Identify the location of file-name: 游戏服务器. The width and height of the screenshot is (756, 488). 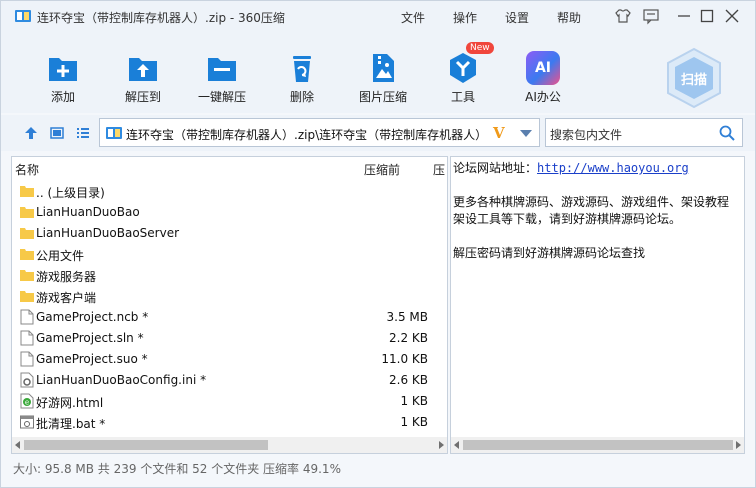
(66, 277).